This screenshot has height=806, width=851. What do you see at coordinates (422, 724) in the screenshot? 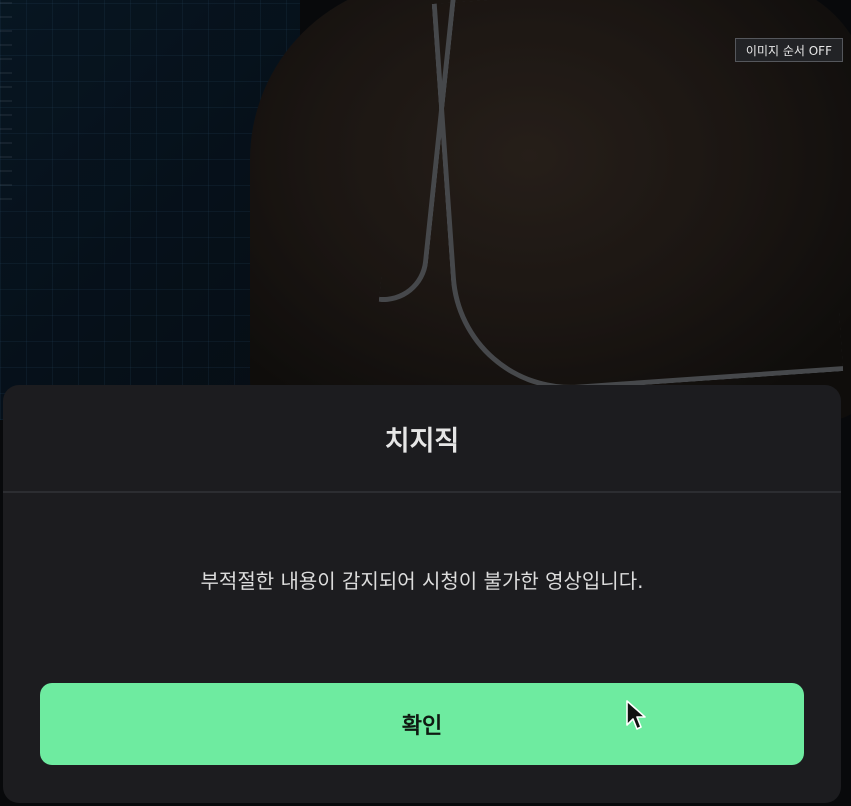
I see `confirm-button: 확인` at bounding box center [422, 724].